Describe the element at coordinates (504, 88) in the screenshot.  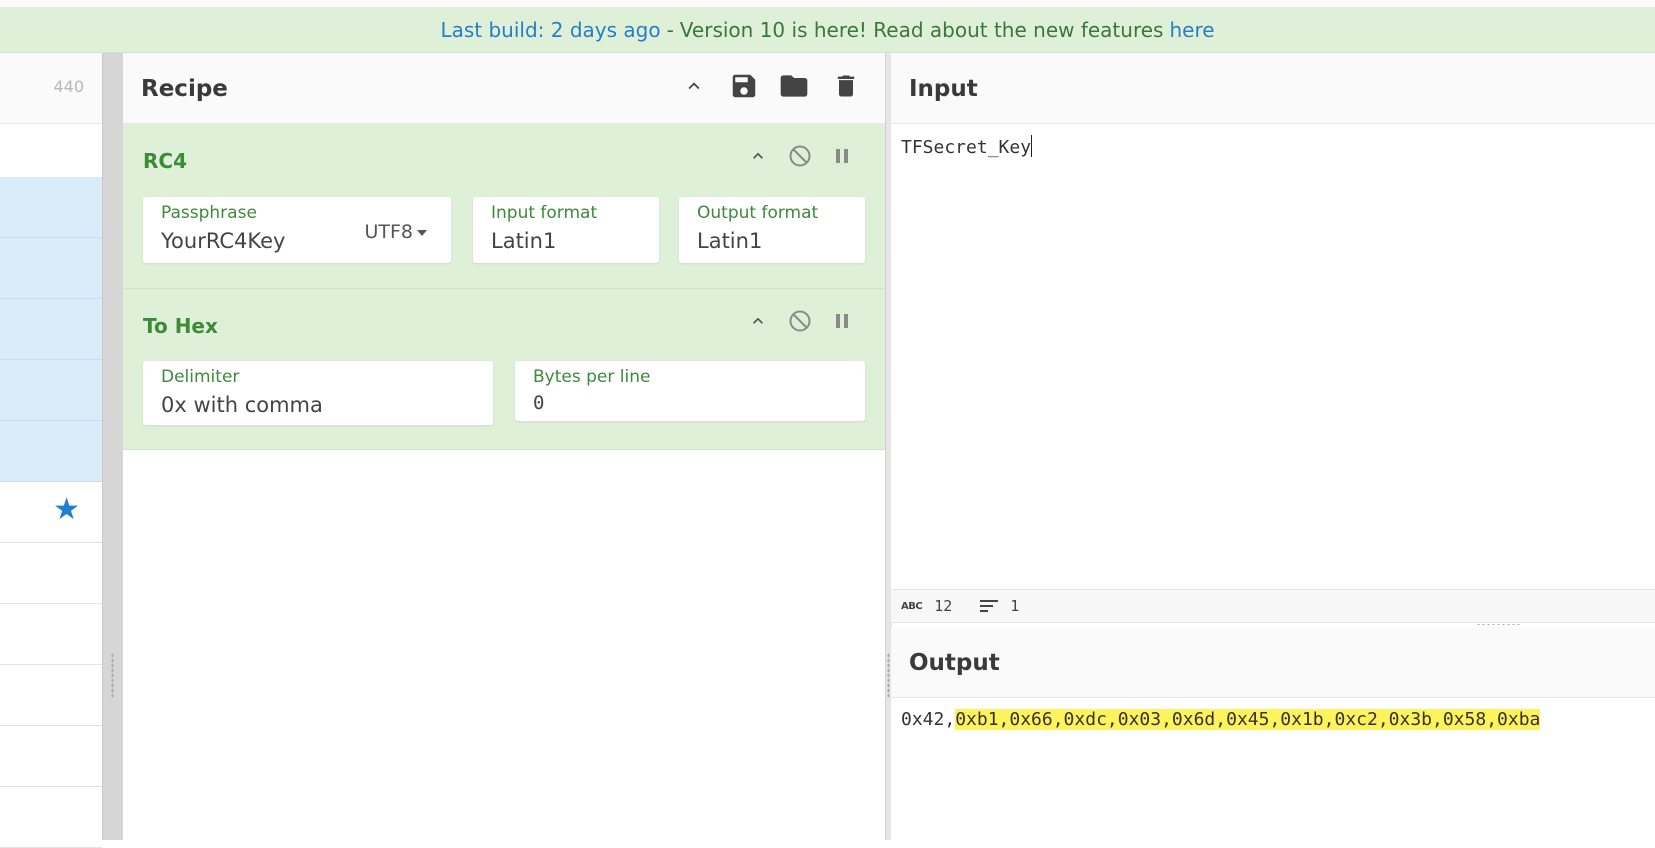
I see `recipe-header: Recipe` at that location.